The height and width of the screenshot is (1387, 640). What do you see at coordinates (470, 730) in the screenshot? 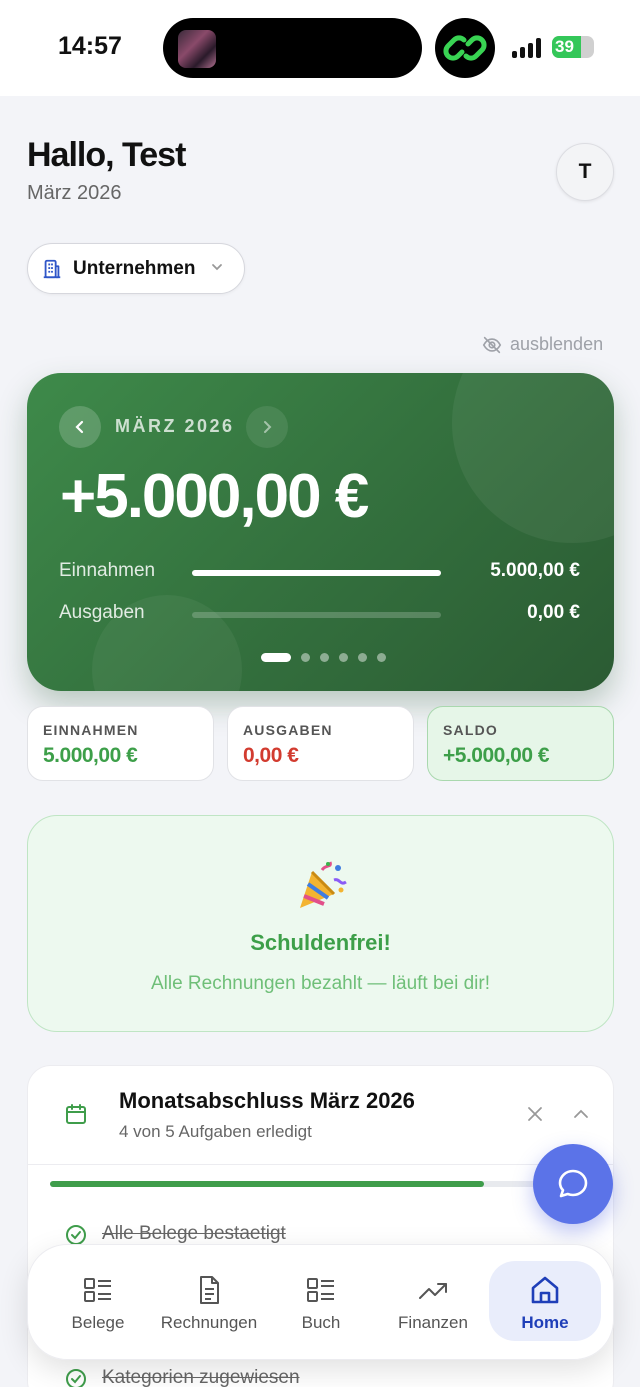
I see `summary-label: SALDO` at bounding box center [470, 730].